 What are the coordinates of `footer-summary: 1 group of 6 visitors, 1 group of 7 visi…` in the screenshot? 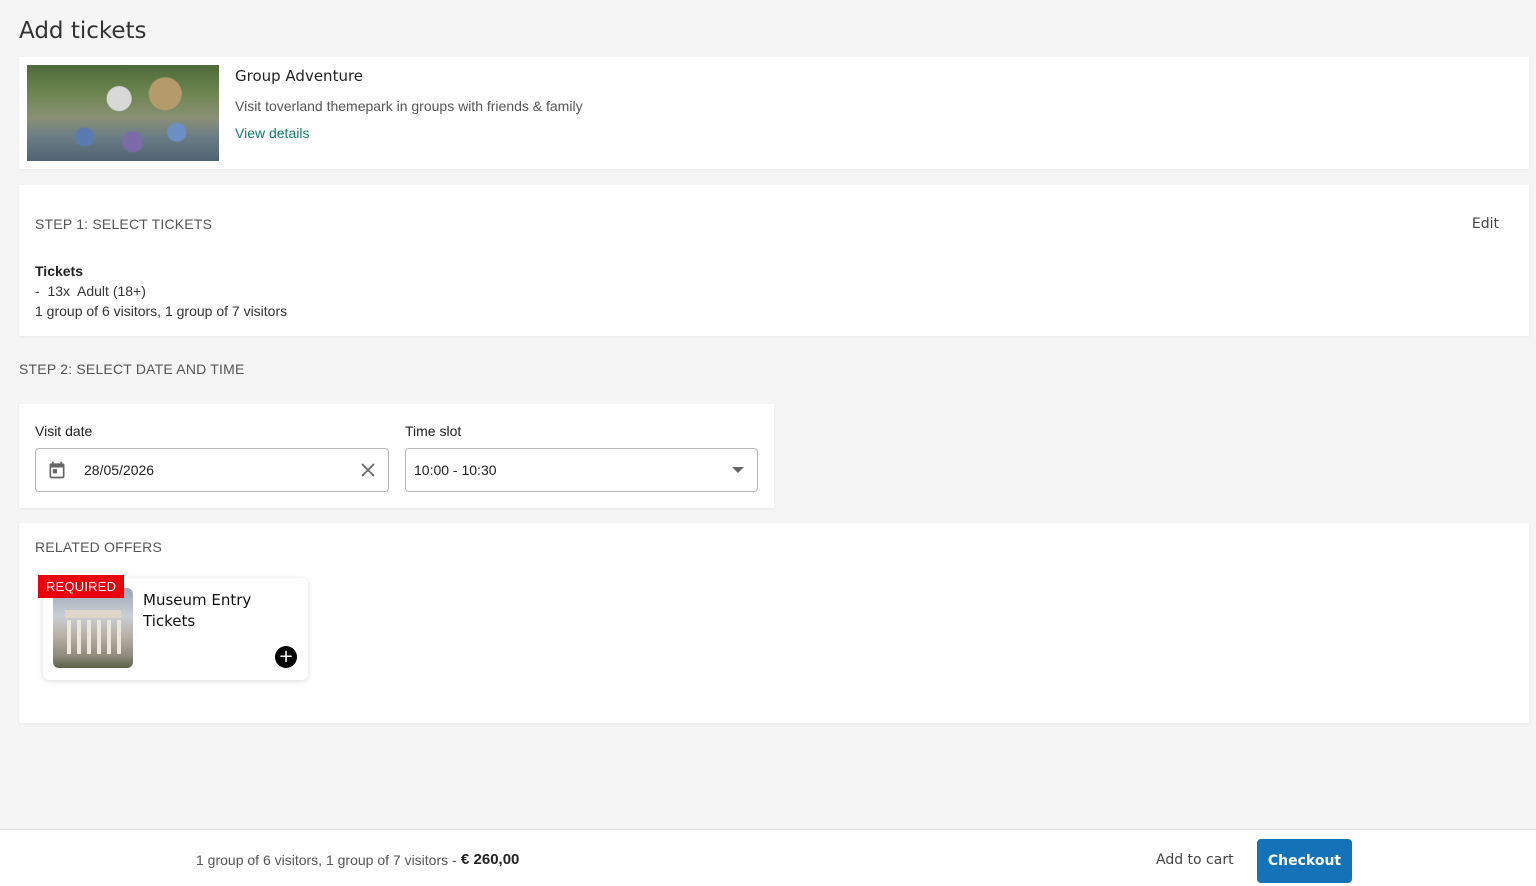 It's located at (322, 860).